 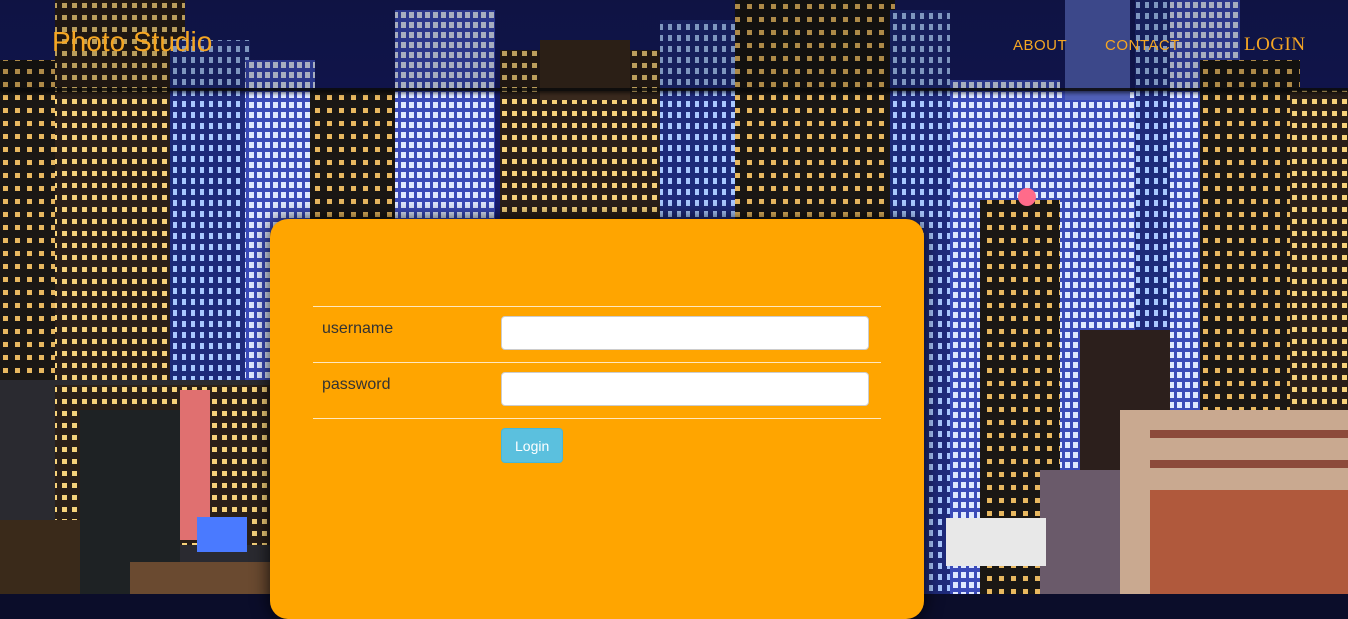 I want to click on username-input, so click(x=685, y=333).